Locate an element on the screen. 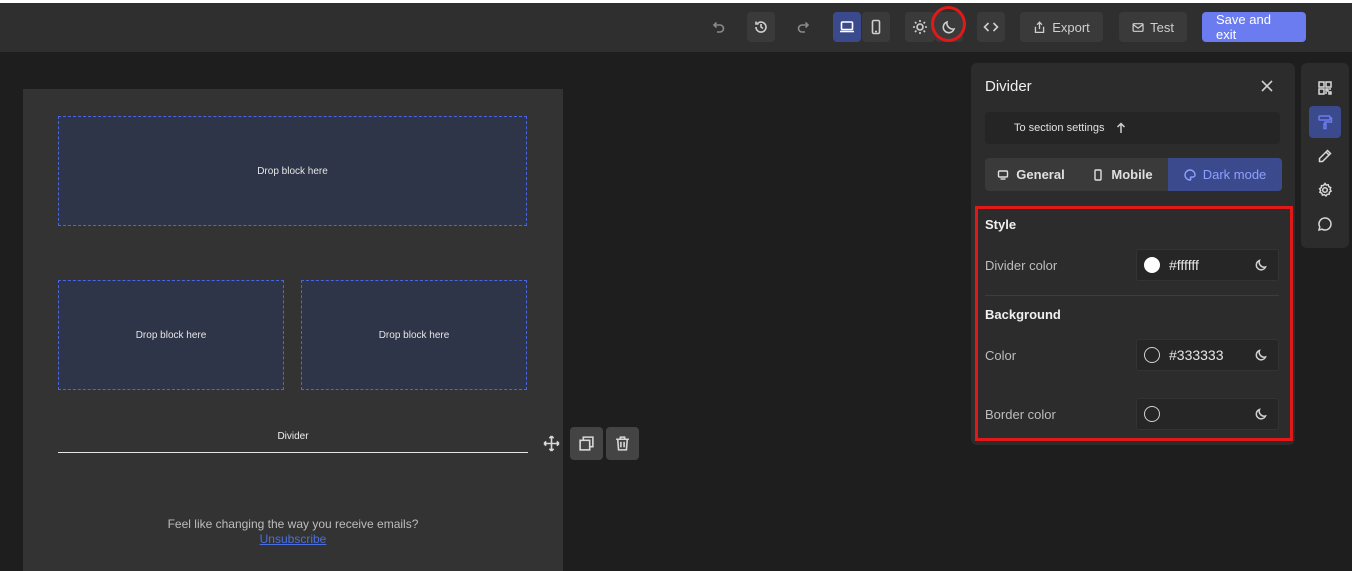 The image size is (1352, 571). save-and-exit-button: Save and exit is located at coordinates (1254, 27).